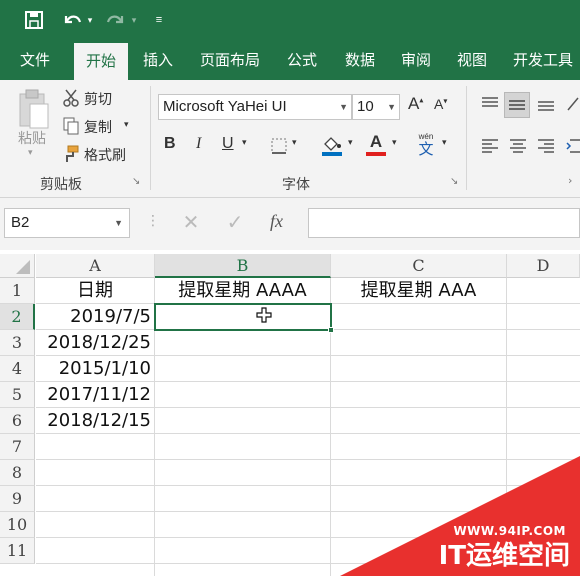 This screenshot has height=576, width=580. Describe the element at coordinates (71, 126) in the screenshot. I see `copy-icon` at that location.